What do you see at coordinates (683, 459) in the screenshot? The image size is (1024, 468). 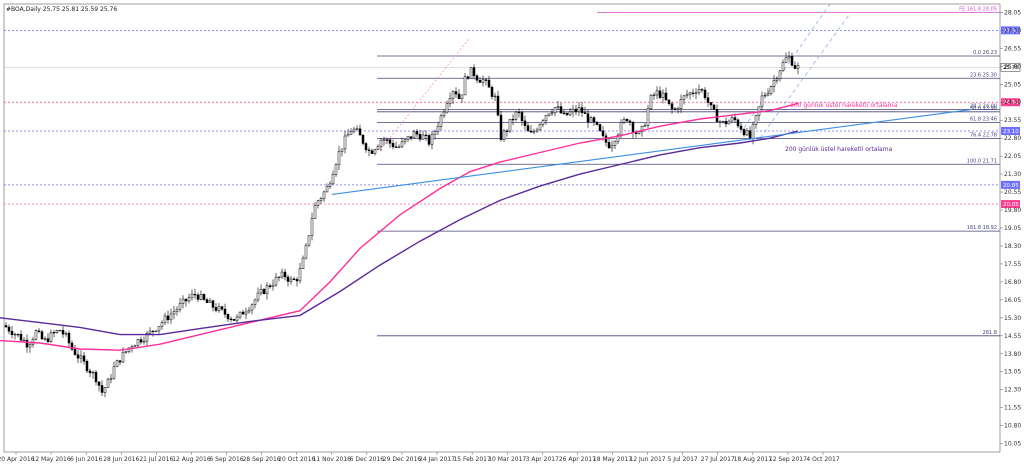 I see `x-tick-label: 5 Jul 2017` at bounding box center [683, 459].